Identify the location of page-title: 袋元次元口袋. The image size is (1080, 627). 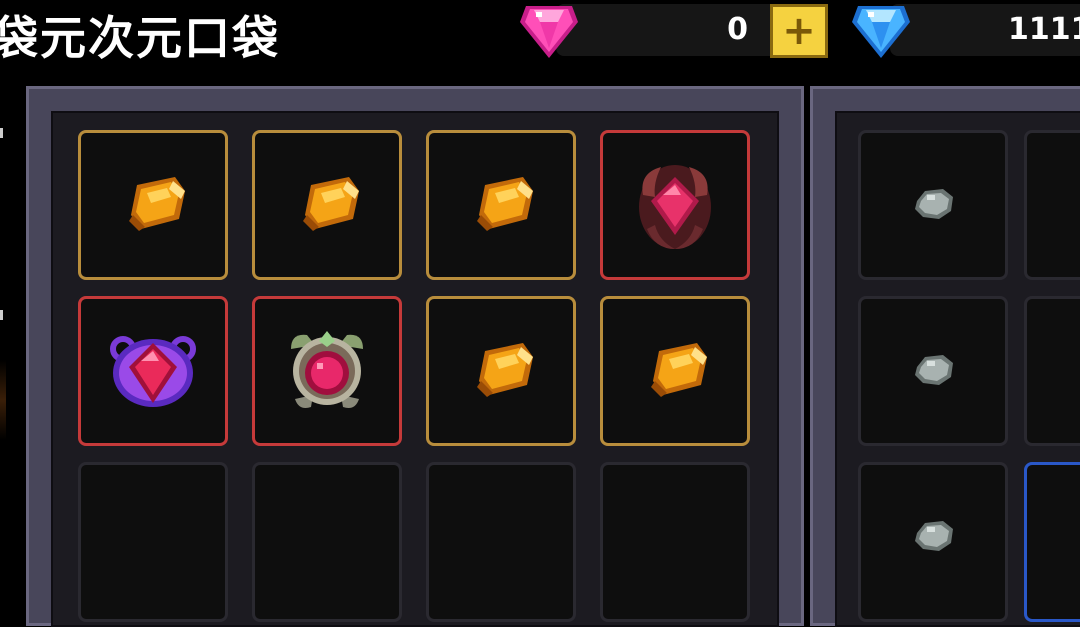
(140, 38).